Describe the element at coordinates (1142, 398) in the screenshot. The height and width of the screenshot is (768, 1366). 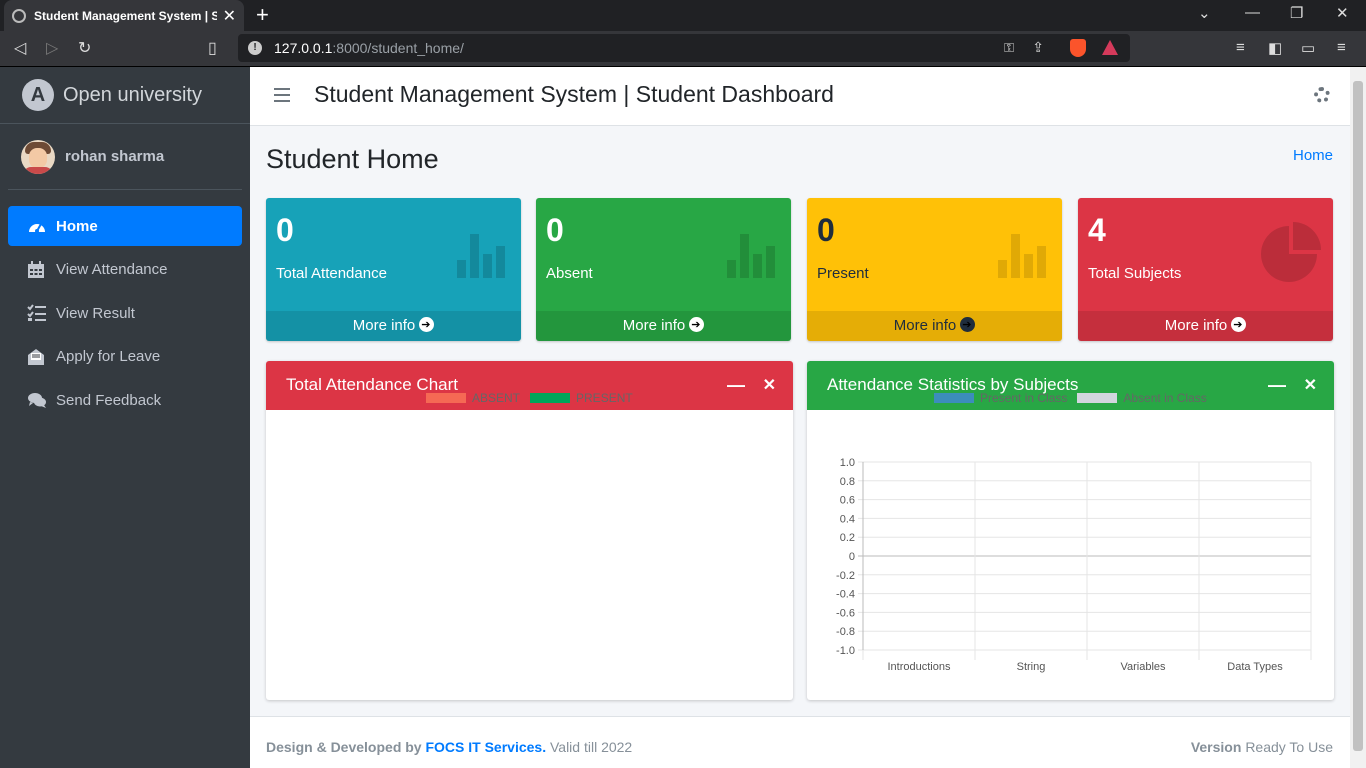
I see `legend-item-absent: Absent in Class` at that location.